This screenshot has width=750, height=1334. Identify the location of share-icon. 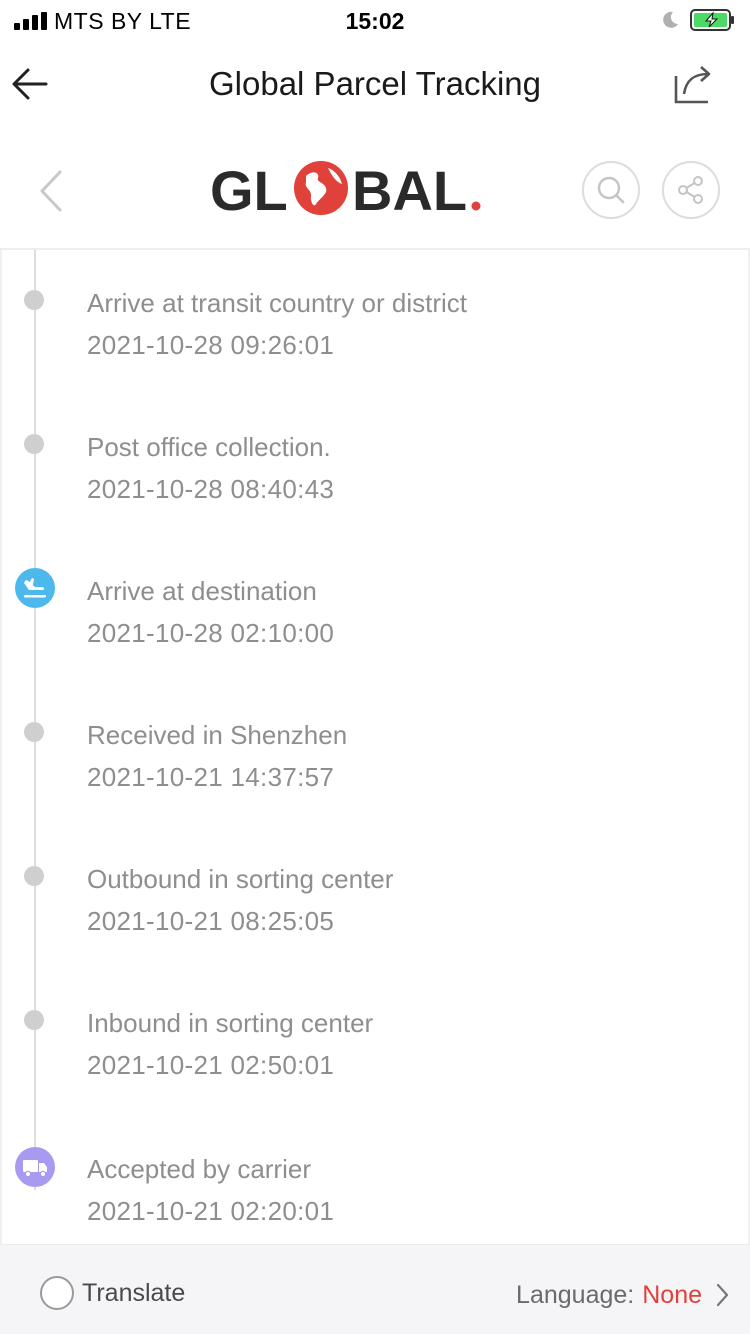
(690, 190).